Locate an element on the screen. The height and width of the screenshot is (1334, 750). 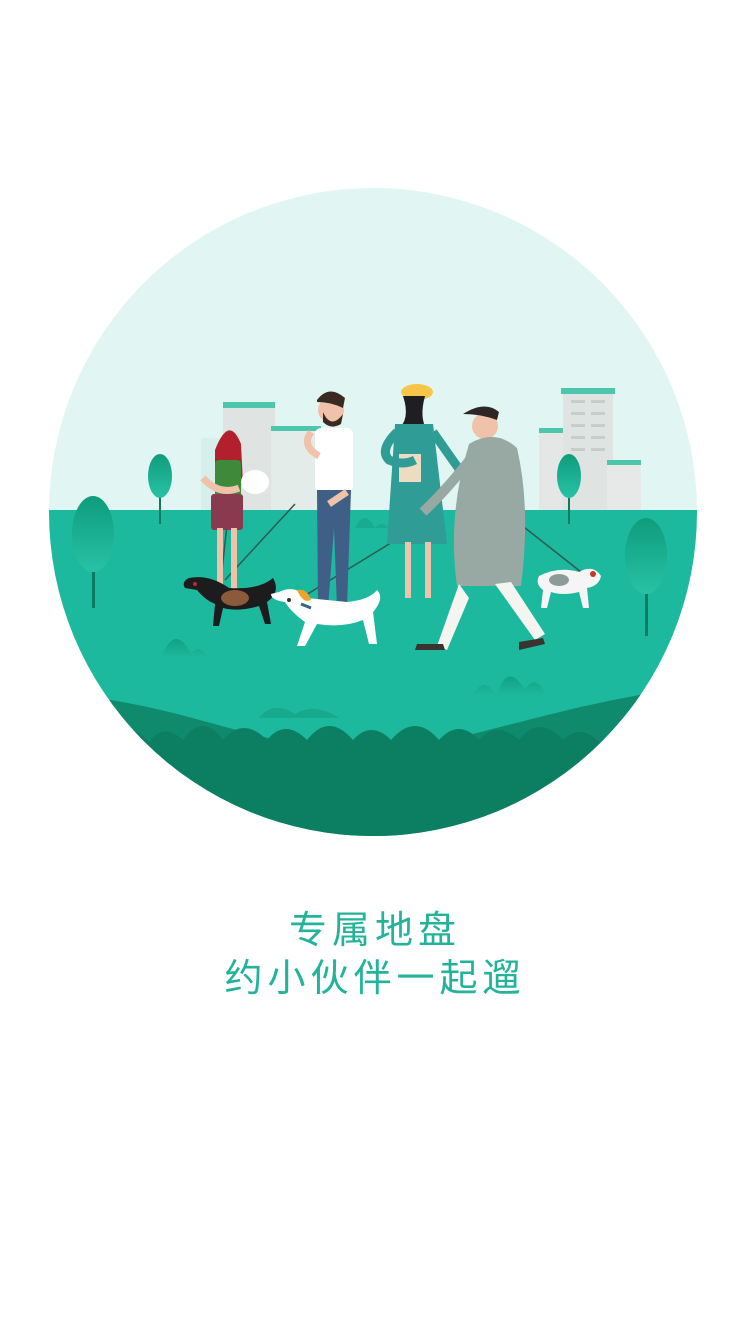
caption-subheadline: 约小伙伴一起遛 is located at coordinates (375, 978).